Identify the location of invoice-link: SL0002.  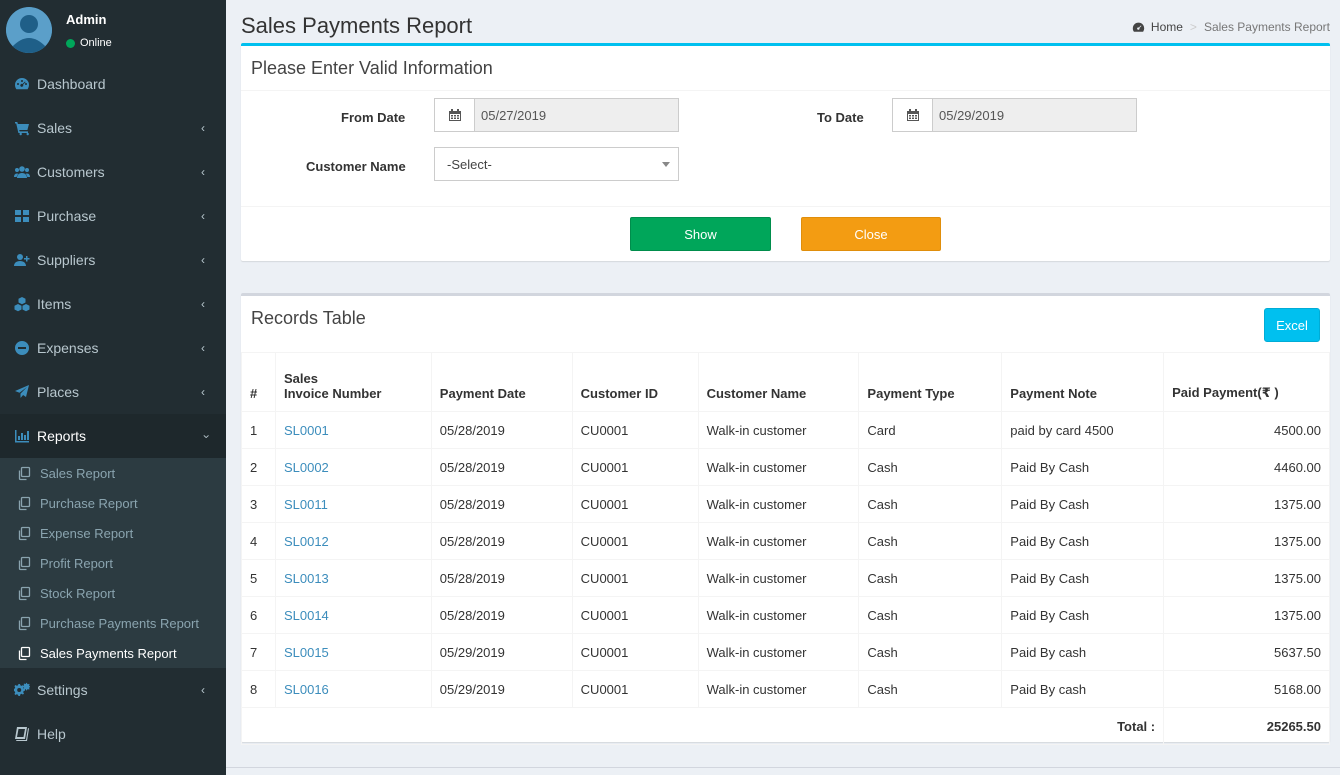
(306, 467).